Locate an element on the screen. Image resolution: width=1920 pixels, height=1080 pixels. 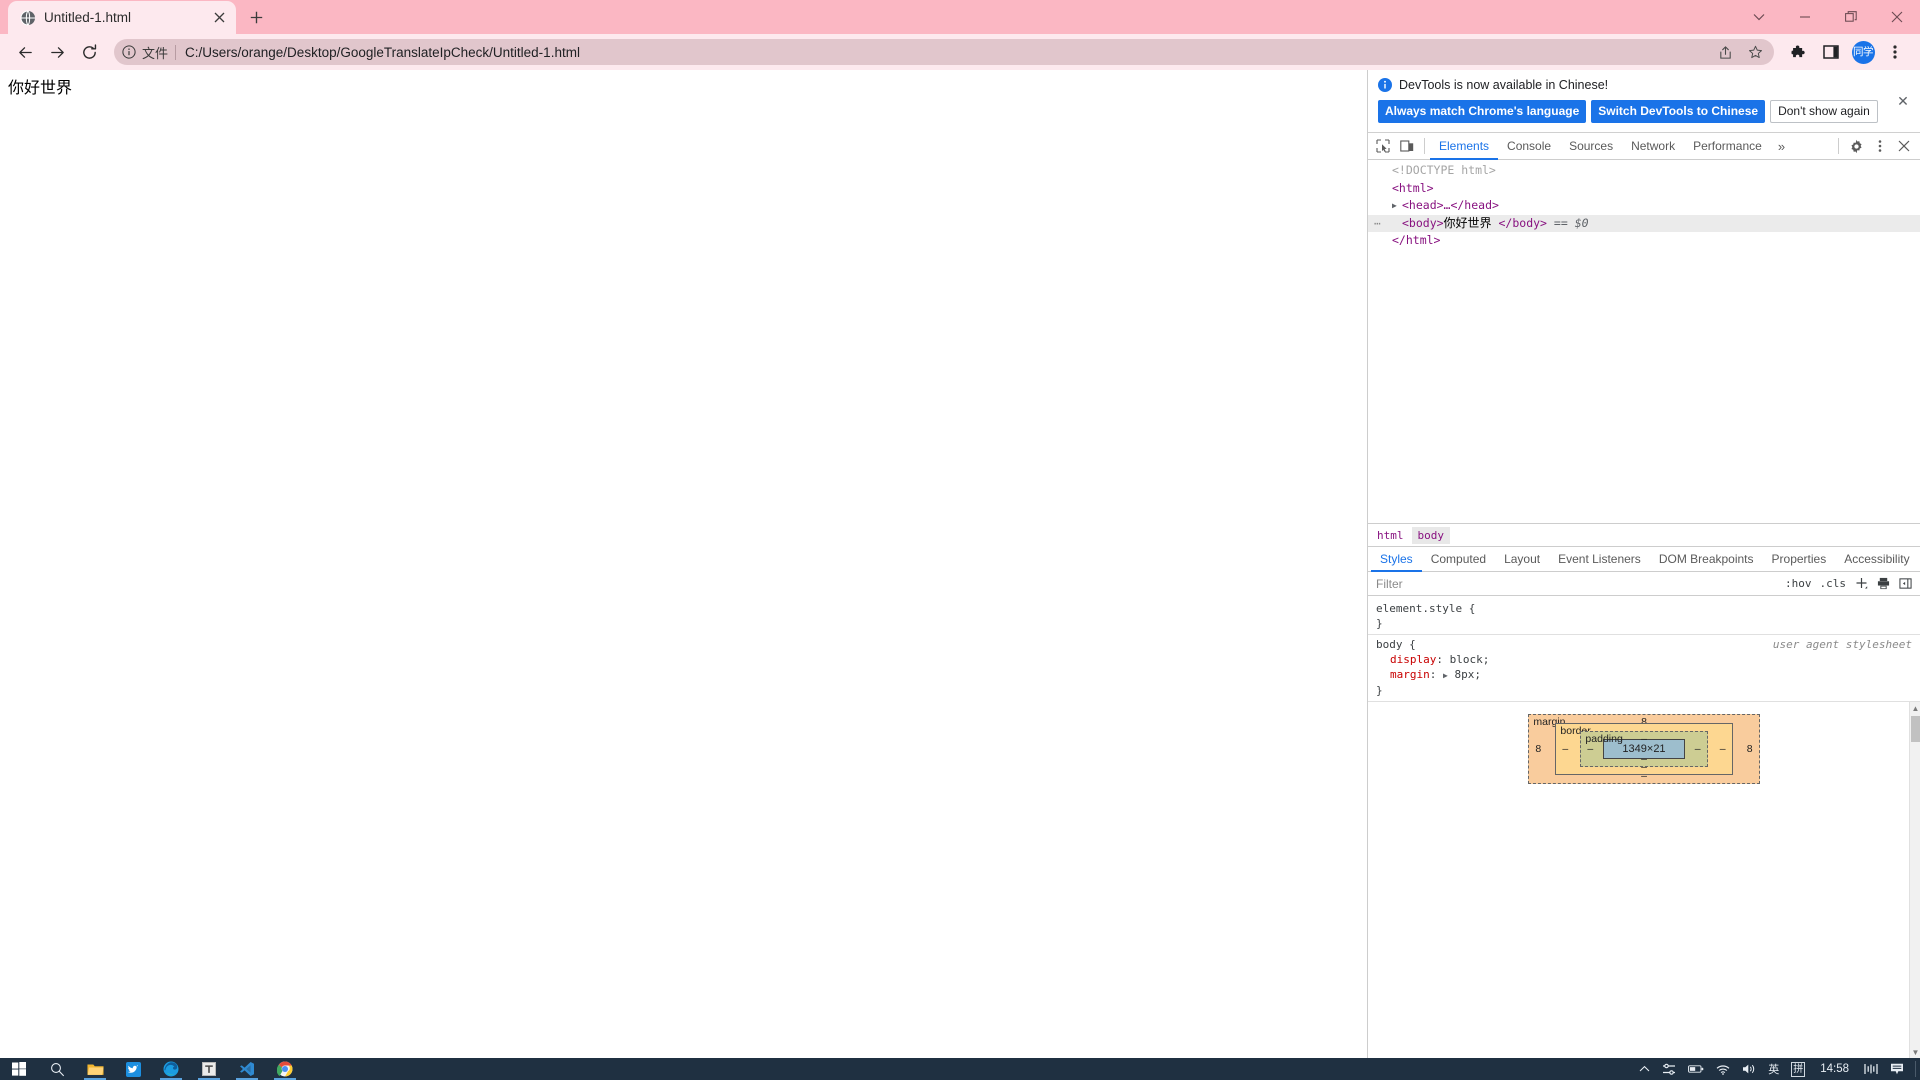
switch-devtools-chinese-button: Switch DevTools to Chinese is located at coordinates (1678, 111).